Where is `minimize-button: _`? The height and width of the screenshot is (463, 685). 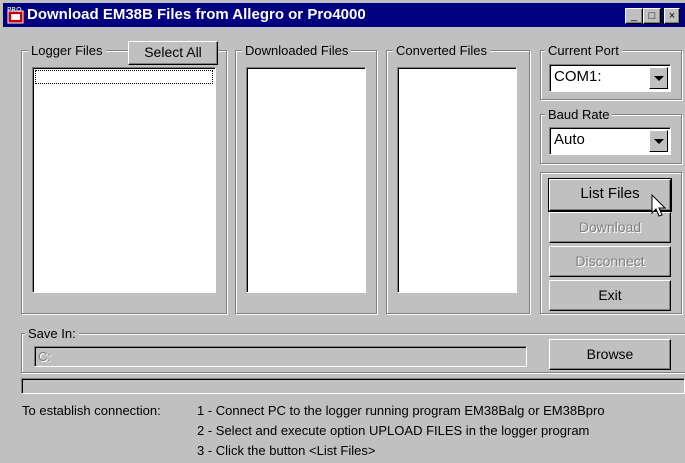 minimize-button: _ is located at coordinates (634, 16).